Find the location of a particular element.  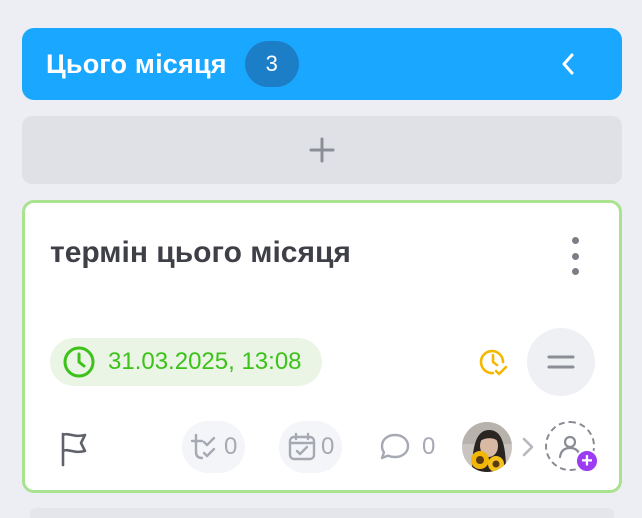

equals-icon is located at coordinates (561, 362).